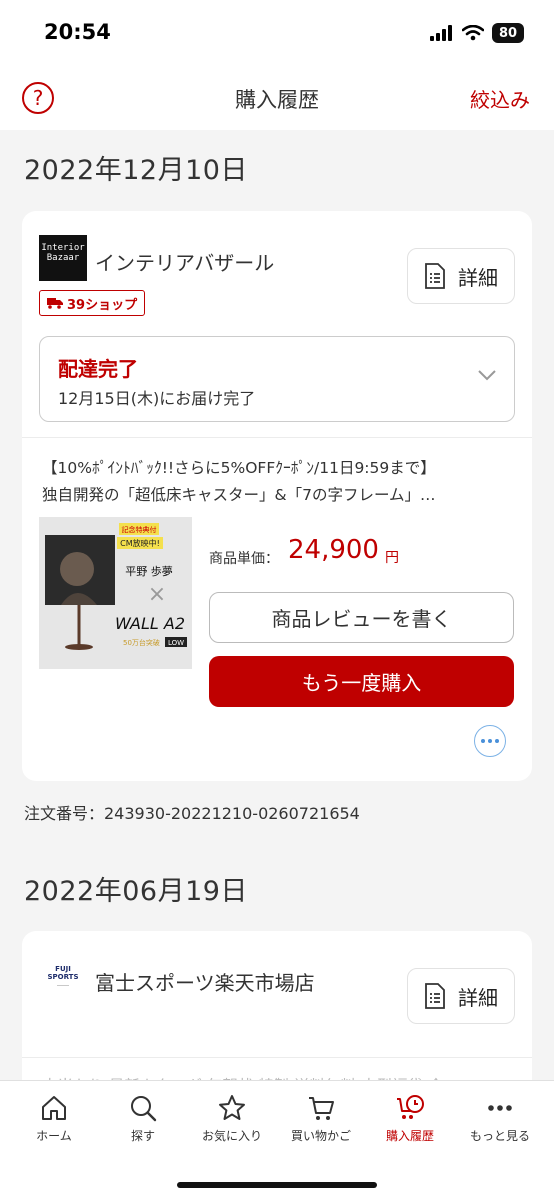  What do you see at coordinates (98, 369) in the screenshot?
I see `delivery-status: 配達完了` at bounding box center [98, 369].